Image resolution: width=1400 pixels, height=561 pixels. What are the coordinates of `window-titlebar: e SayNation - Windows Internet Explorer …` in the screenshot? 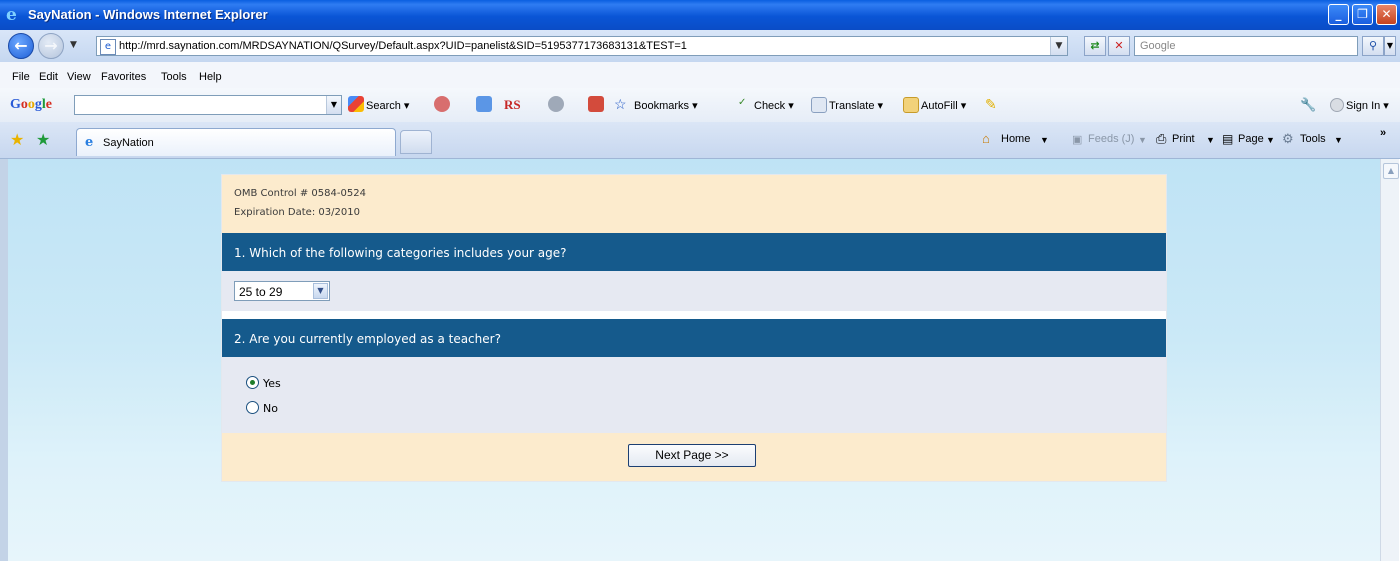 It's located at (700, 15).